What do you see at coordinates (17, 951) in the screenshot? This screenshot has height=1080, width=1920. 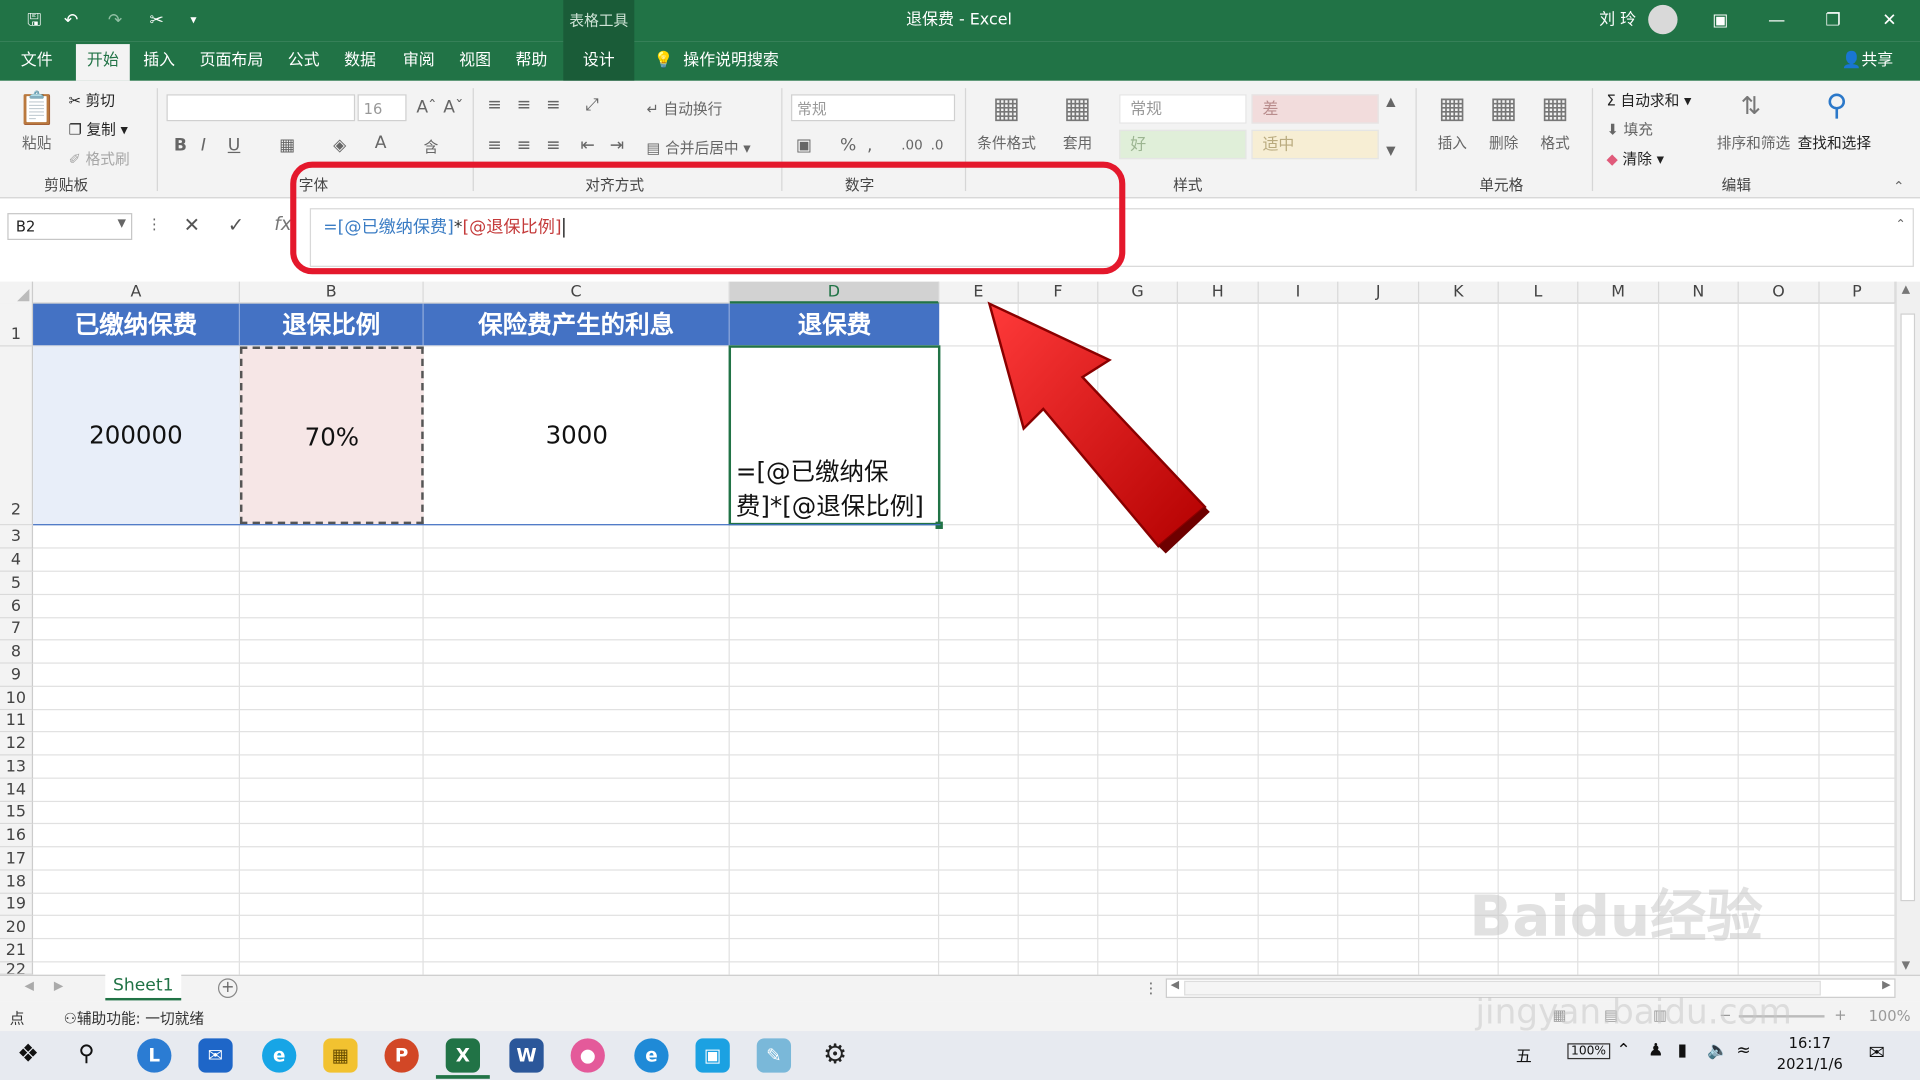 I see `row-header-21: 21` at bounding box center [17, 951].